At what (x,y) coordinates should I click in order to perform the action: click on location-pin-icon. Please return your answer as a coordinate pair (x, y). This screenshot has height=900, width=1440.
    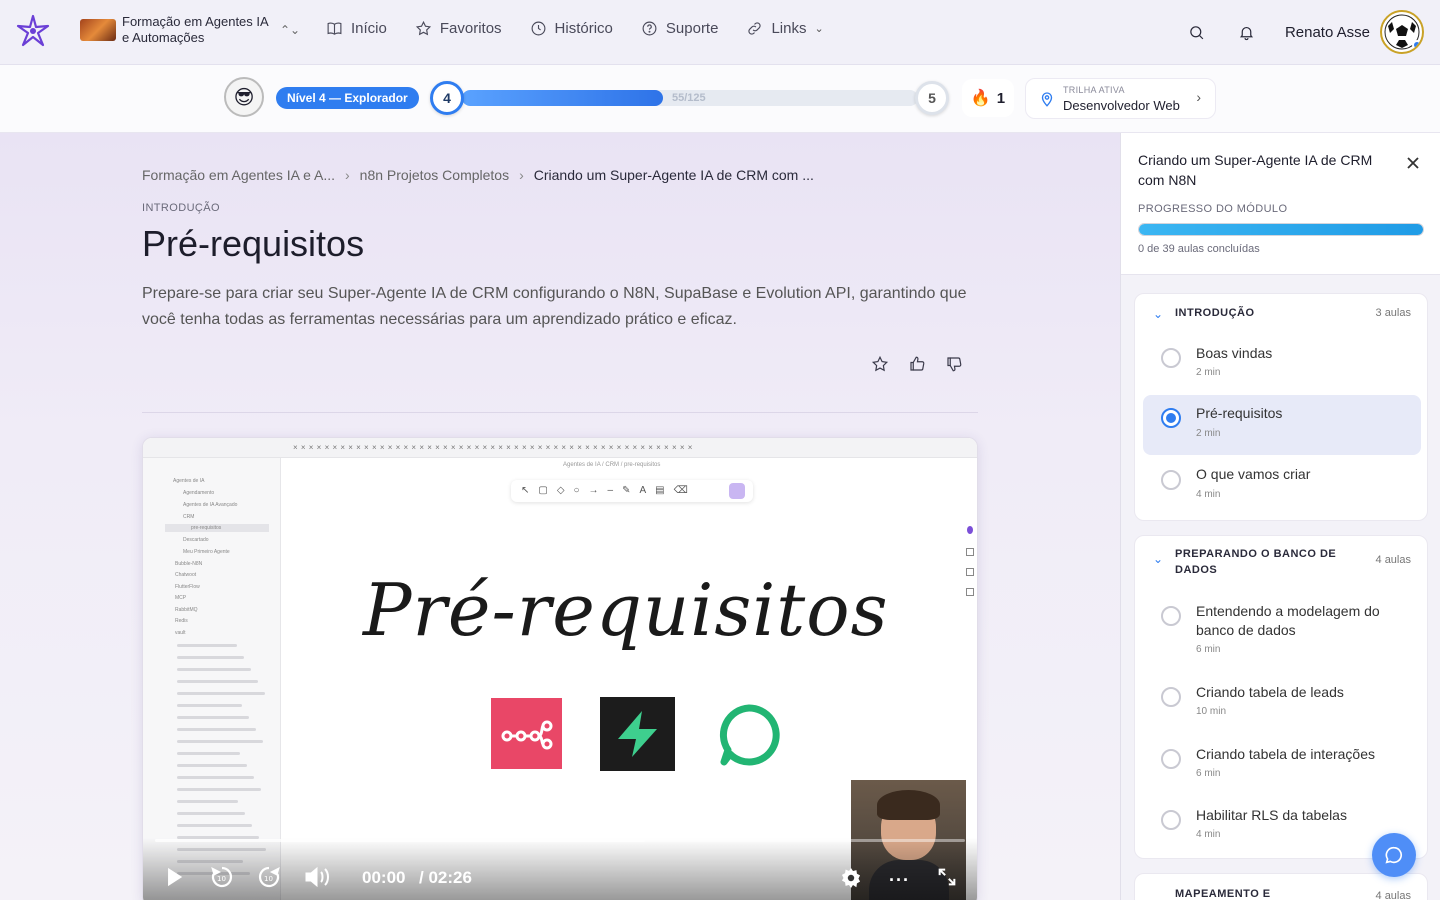
    Looking at the image, I should click on (1047, 99).